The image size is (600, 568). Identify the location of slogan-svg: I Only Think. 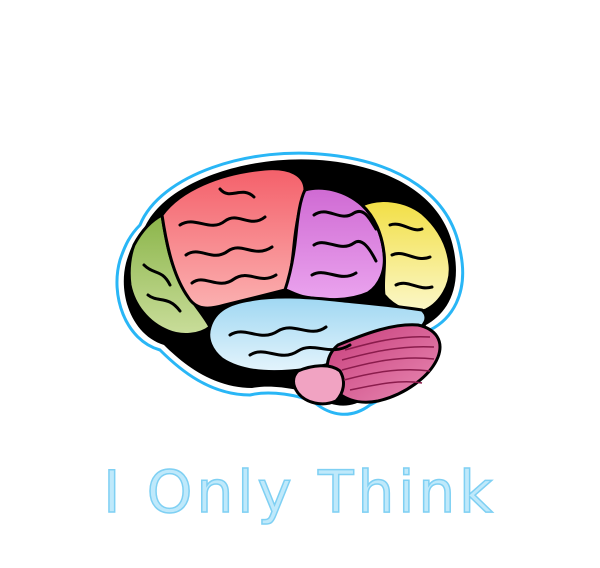
(299, 492).